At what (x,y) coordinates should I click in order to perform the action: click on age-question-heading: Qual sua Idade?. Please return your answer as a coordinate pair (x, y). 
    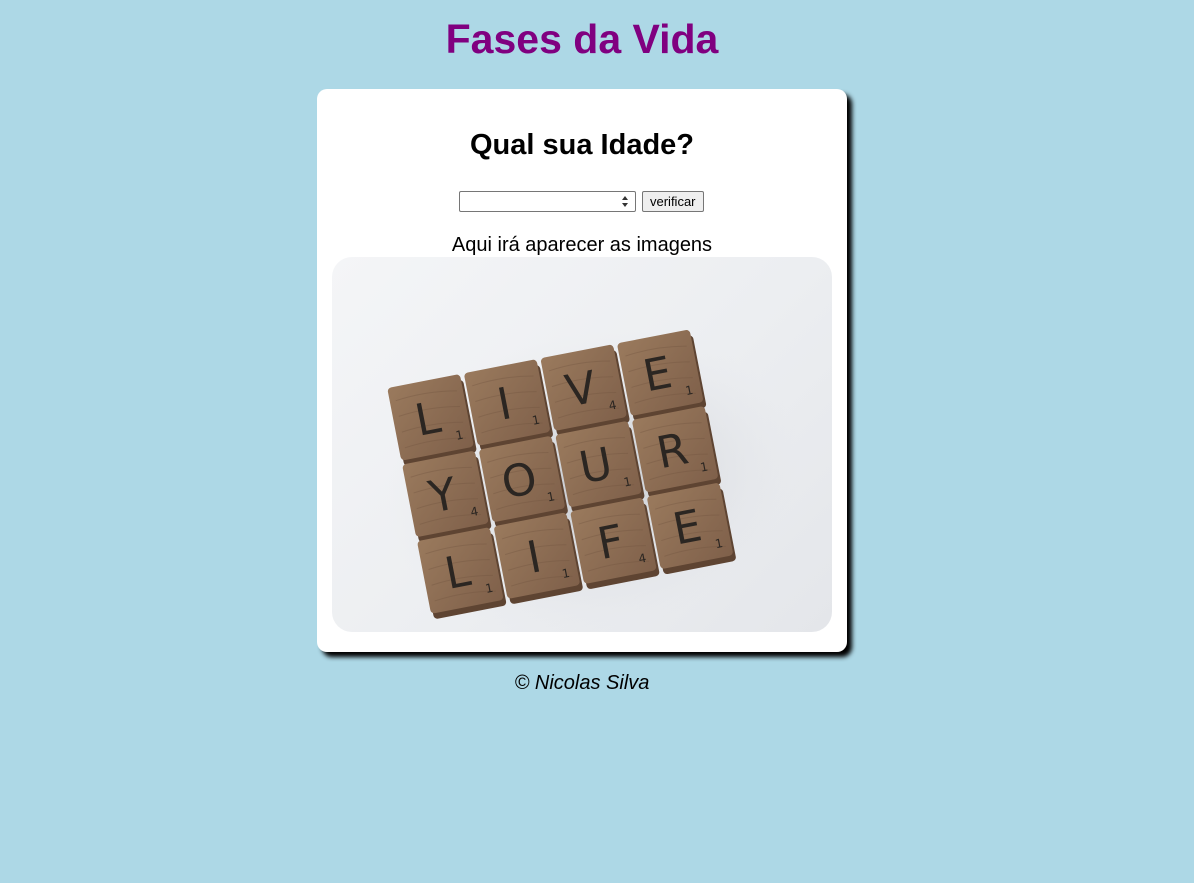
    Looking at the image, I should click on (582, 145).